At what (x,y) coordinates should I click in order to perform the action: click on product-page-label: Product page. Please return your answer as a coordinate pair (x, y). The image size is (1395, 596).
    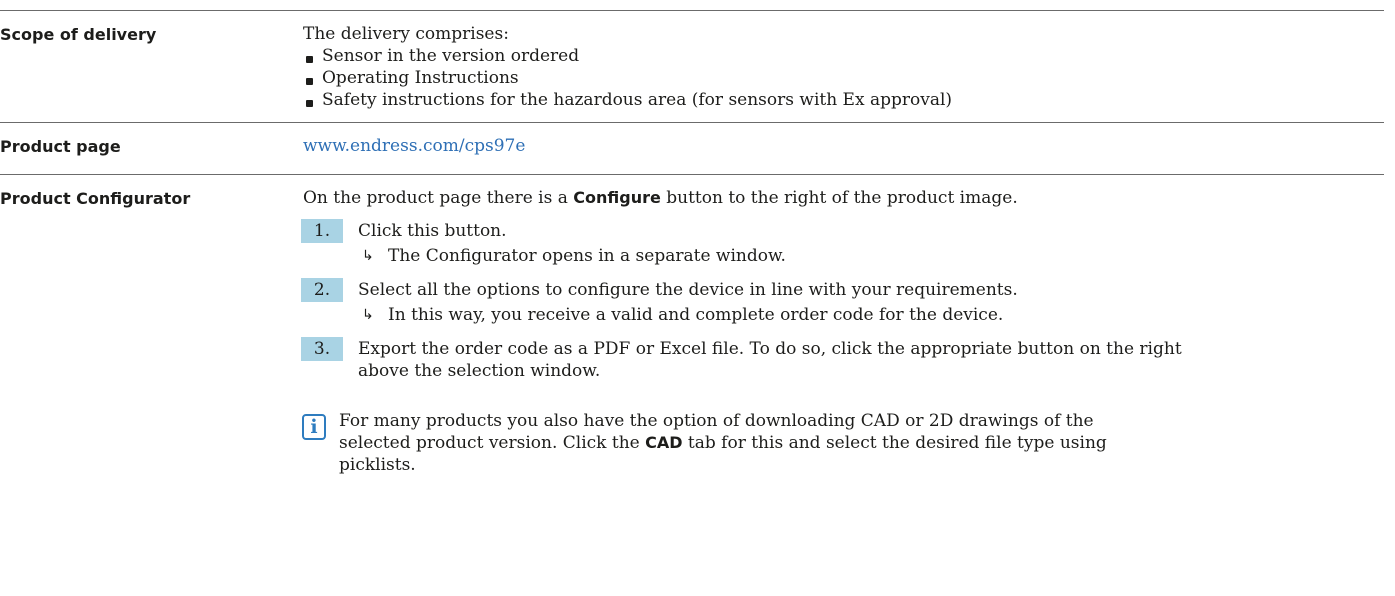
    Looking at the image, I should click on (60, 146).